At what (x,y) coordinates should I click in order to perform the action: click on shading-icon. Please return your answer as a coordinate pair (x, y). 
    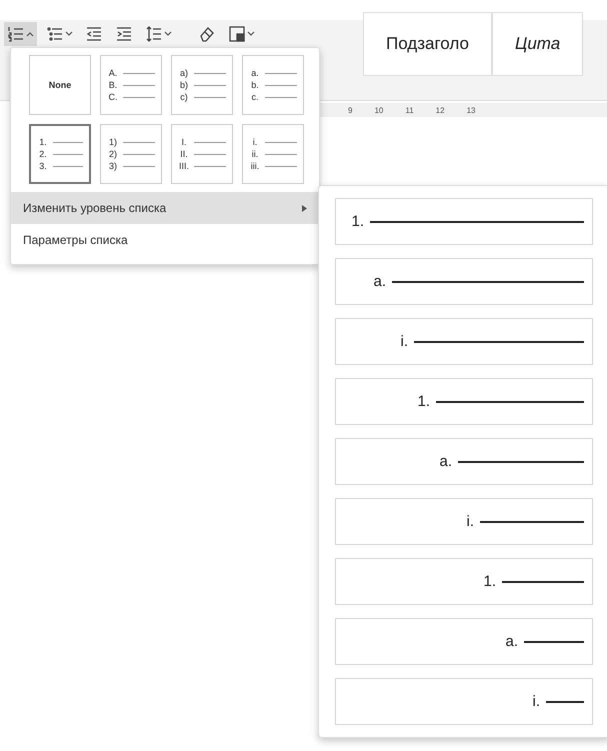
    Looking at the image, I should click on (237, 34).